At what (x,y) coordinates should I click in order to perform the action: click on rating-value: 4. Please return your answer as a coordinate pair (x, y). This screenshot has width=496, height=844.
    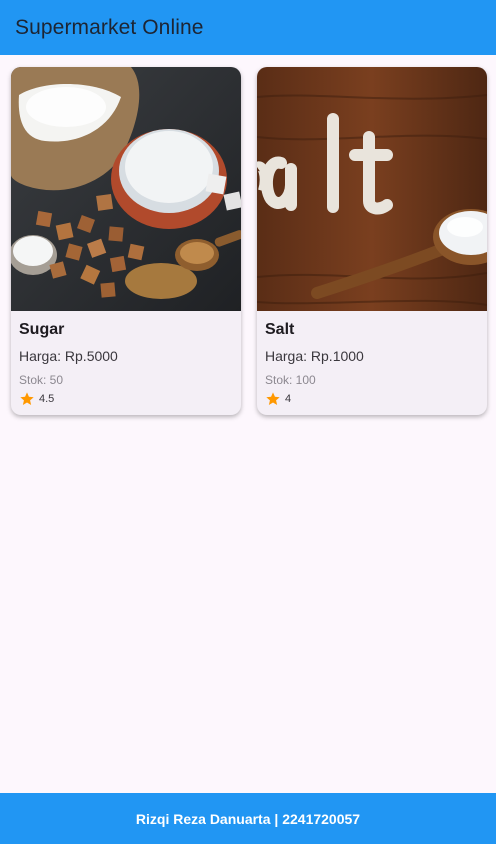
    Looking at the image, I should click on (288, 399).